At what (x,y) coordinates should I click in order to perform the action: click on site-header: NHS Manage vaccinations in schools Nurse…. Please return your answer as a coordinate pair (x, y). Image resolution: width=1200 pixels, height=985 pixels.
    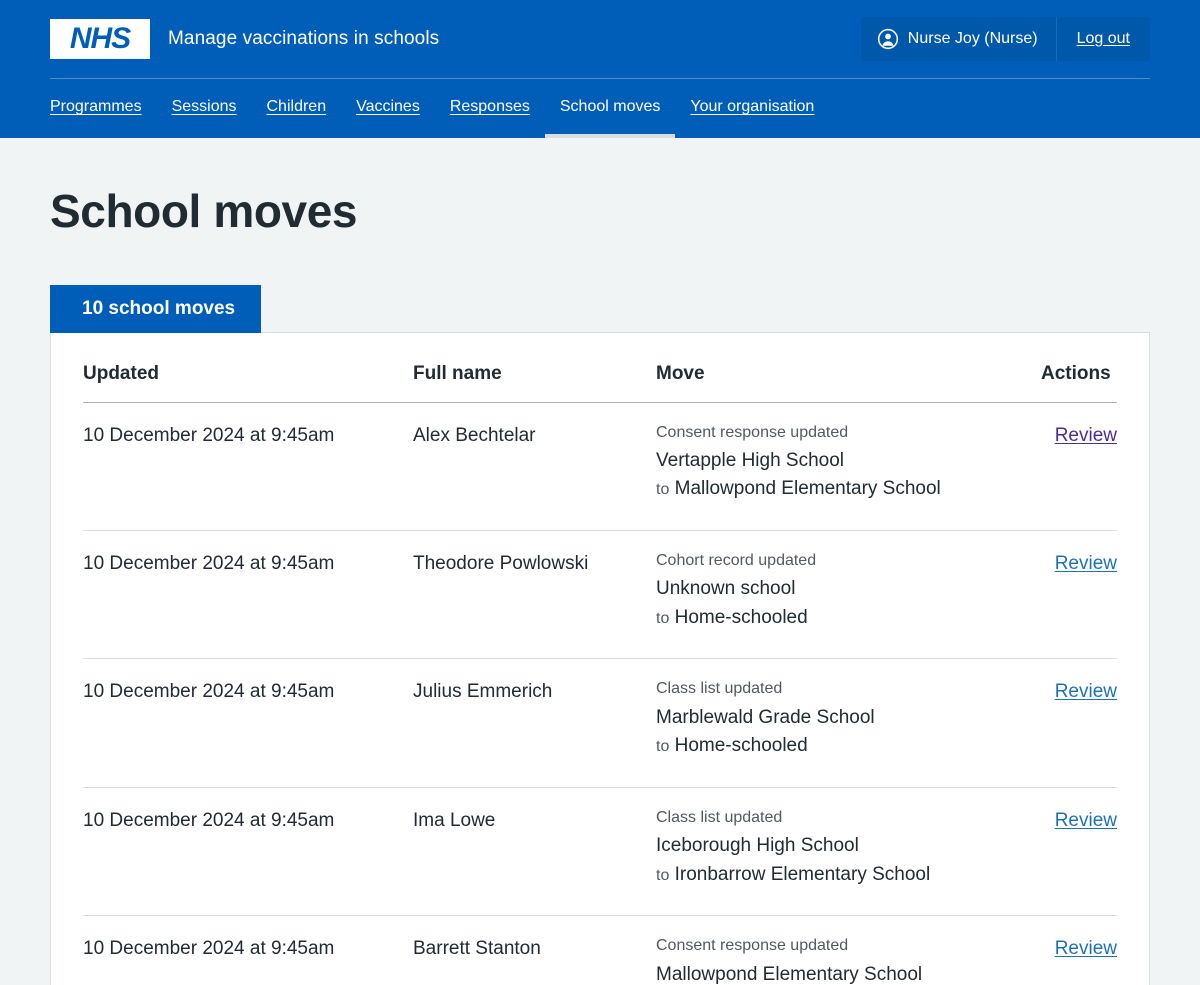
    Looking at the image, I should click on (600, 69).